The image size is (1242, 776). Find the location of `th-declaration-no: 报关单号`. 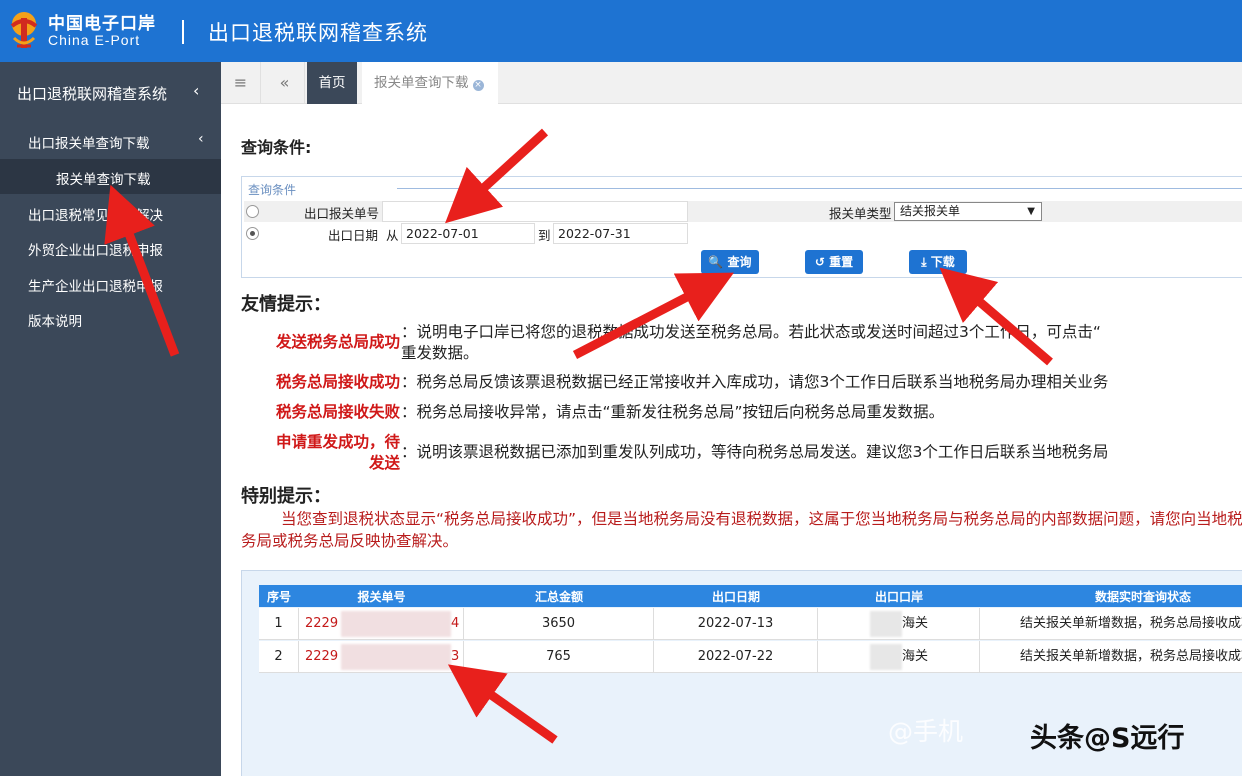

th-declaration-no: 报关单号 is located at coordinates (381, 597).